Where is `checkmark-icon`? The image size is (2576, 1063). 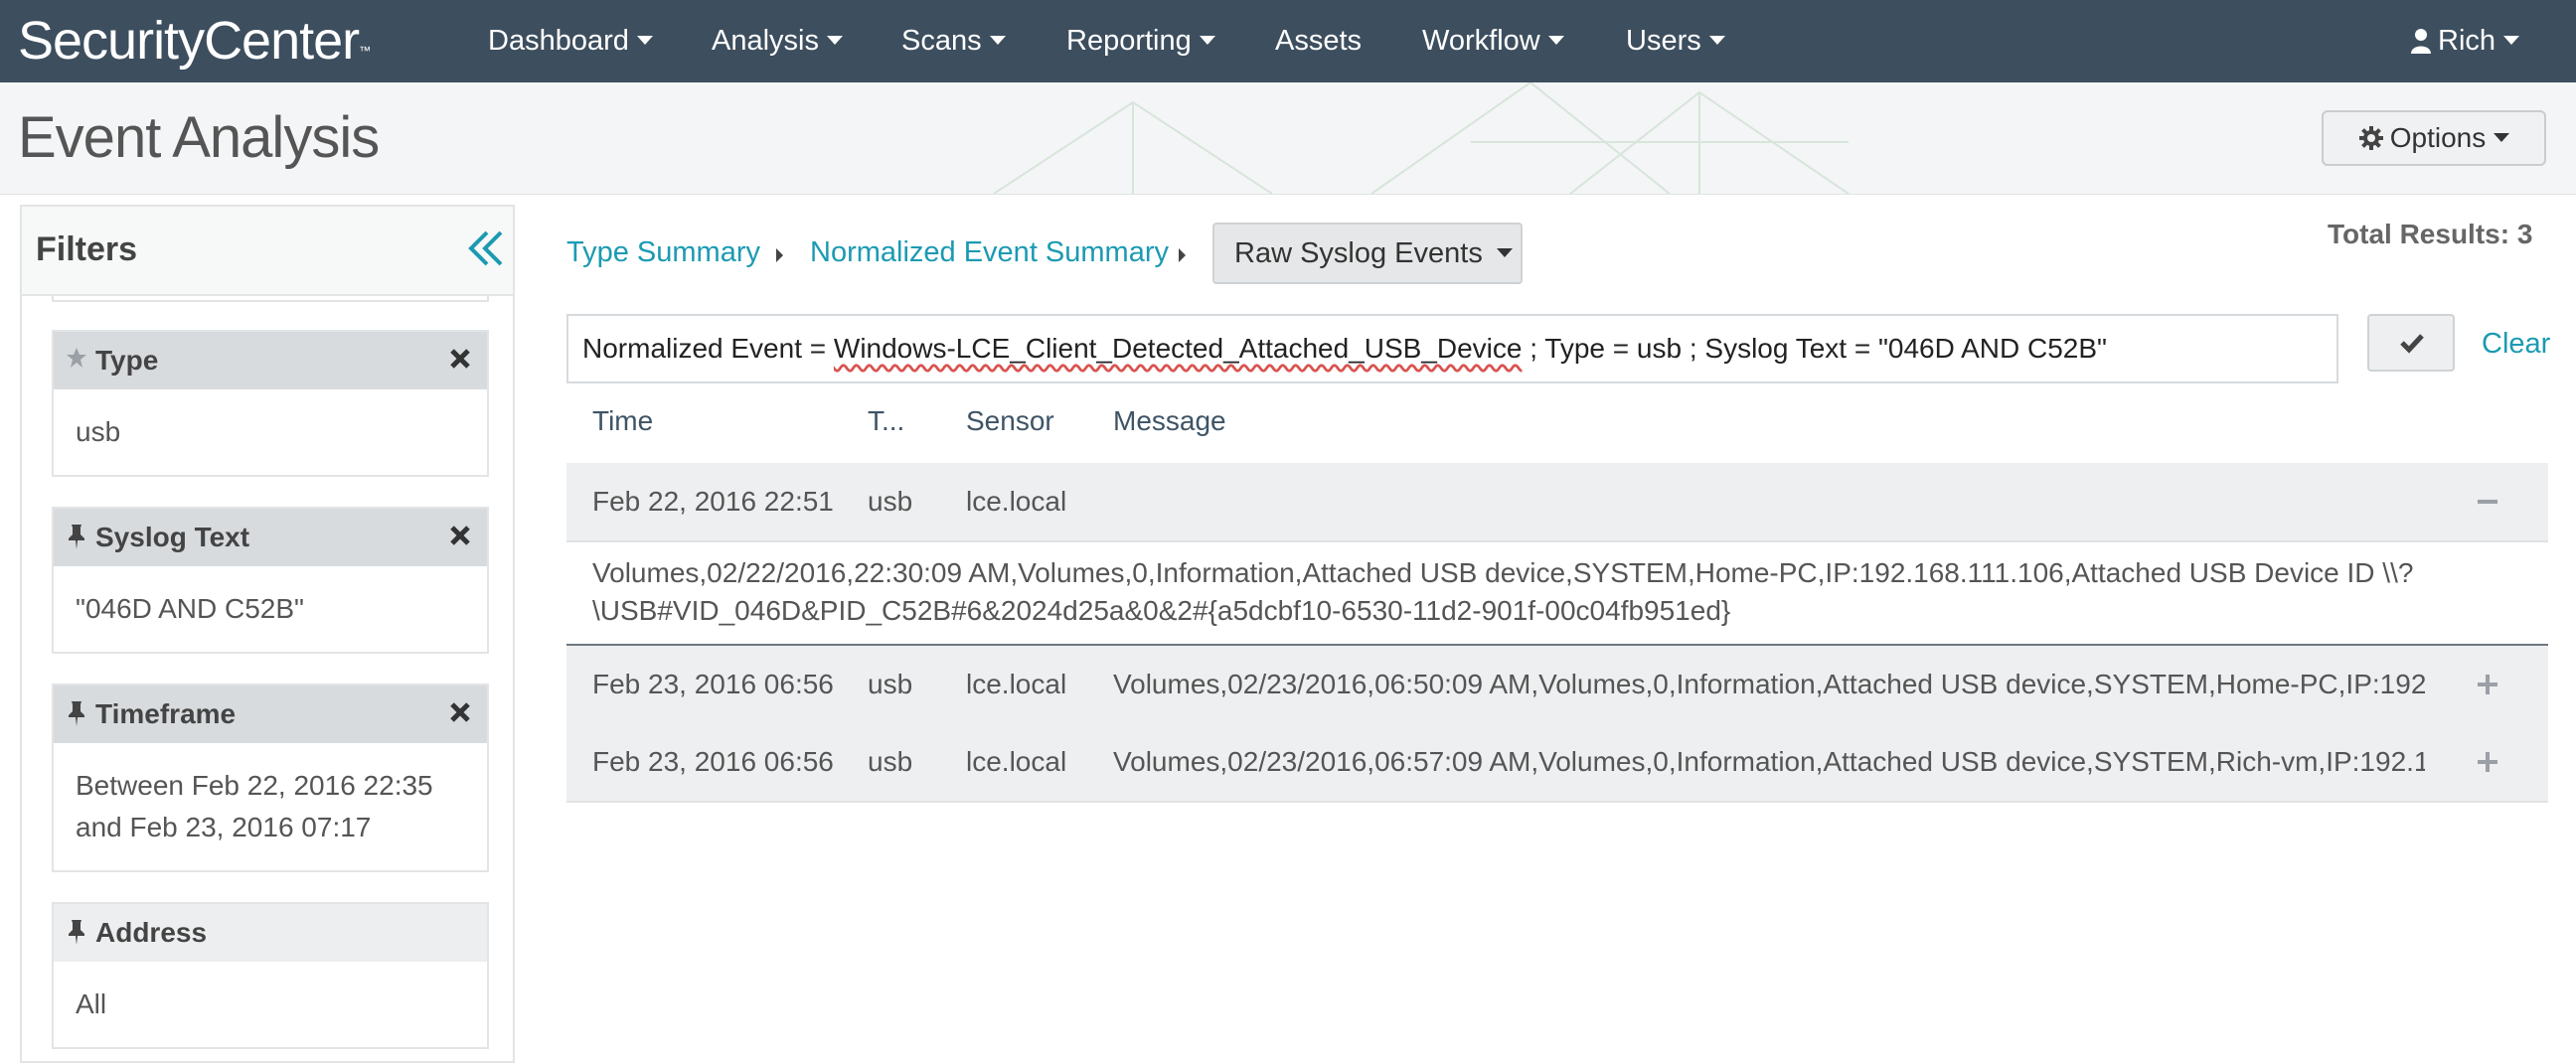
checkmark-icon is located at coordinates (2412, 344).